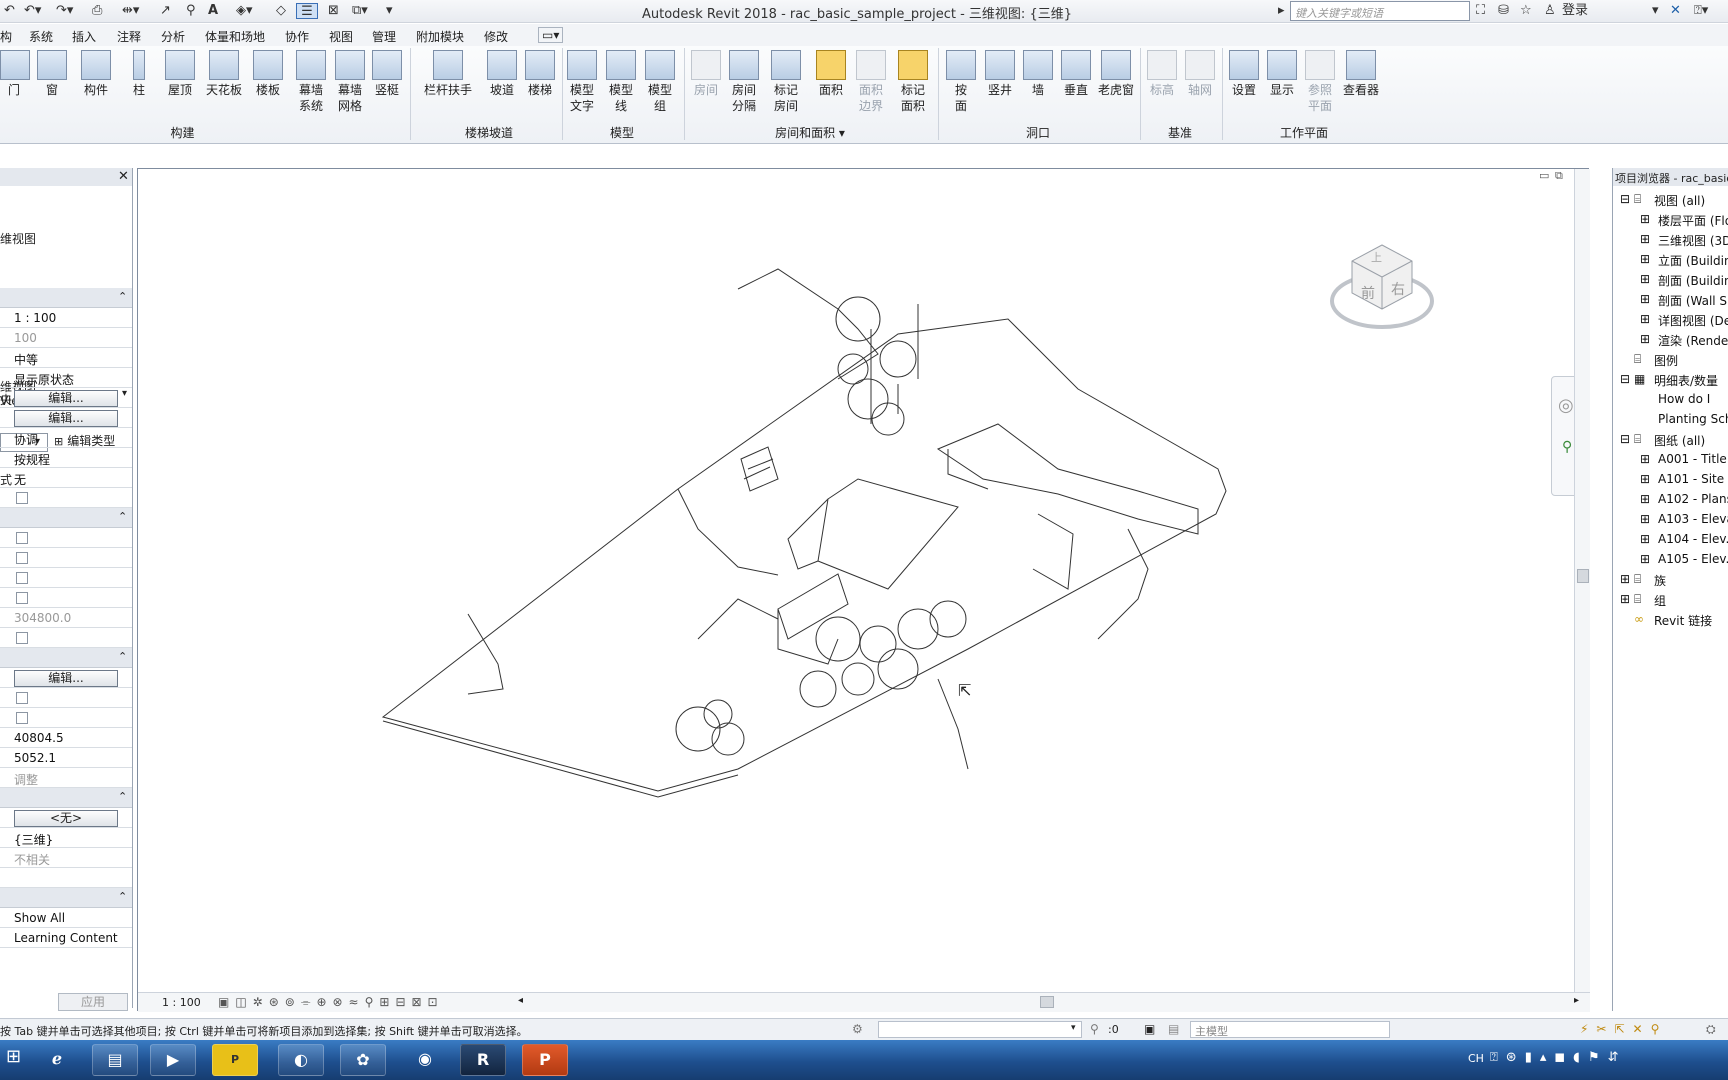 Image resolution: width=1728 pixels, height=1080 pixels. Describe the element at coordinates (15, 74) in the screenshot. I see `door-tool: 门` at that location.